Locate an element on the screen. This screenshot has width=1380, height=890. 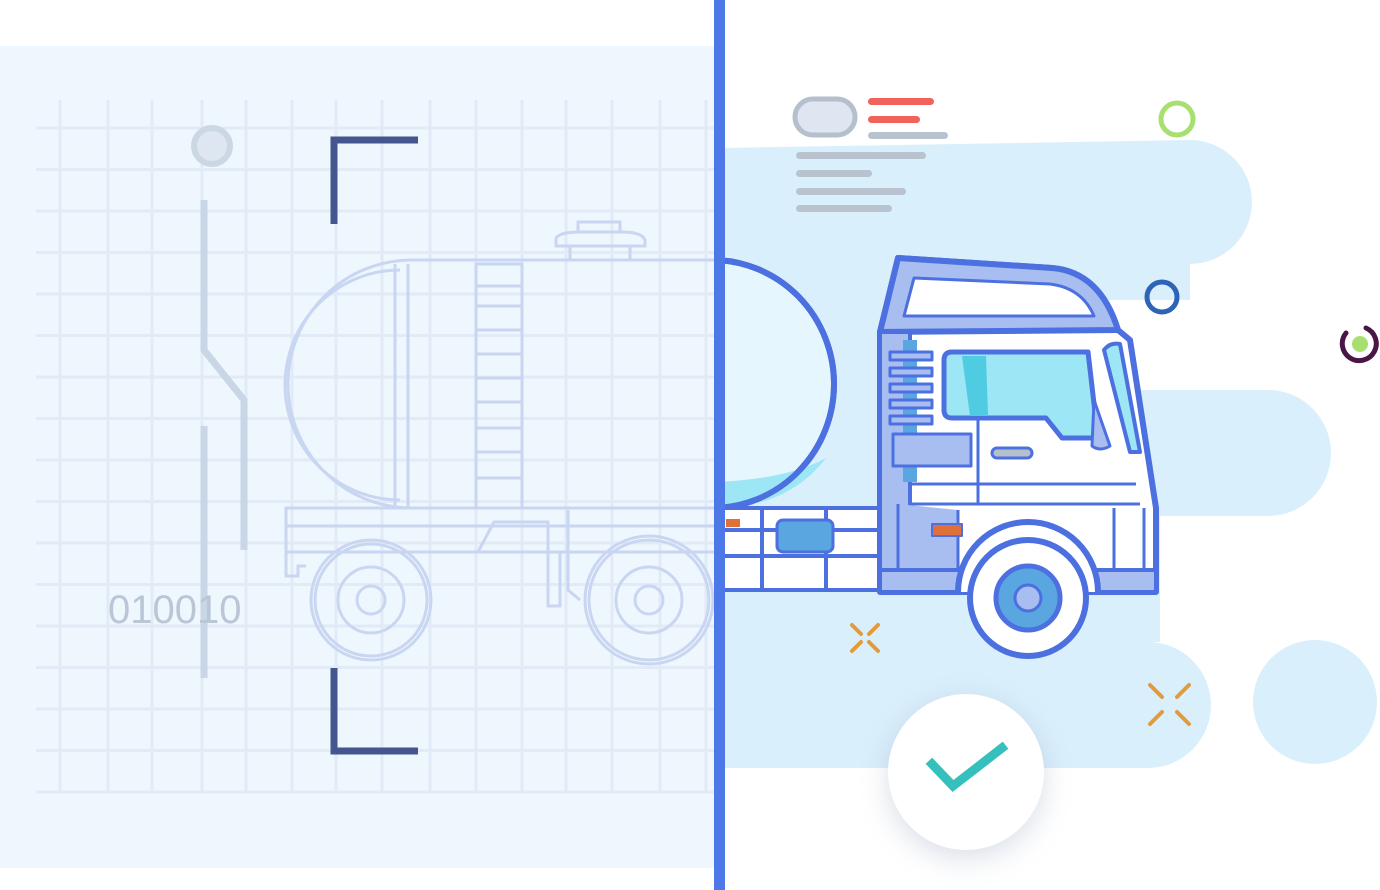
reflector is located at coordinates (733, 523).